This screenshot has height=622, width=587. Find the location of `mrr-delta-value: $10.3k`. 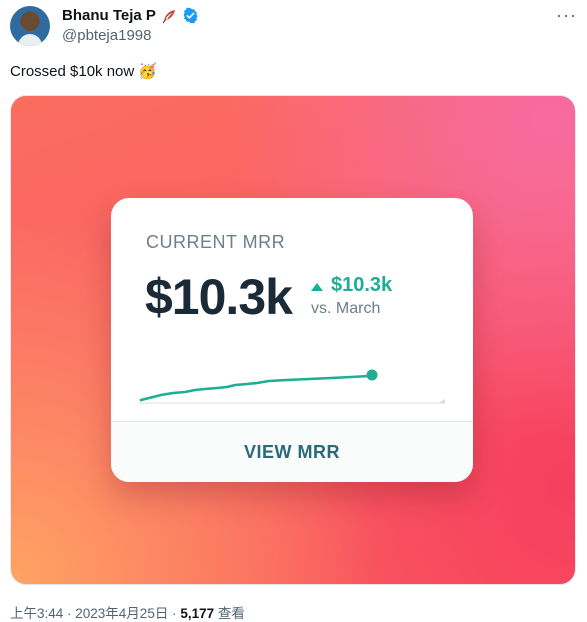

mrr-delta-value: $10.3k is located at coordinates (362, 285).